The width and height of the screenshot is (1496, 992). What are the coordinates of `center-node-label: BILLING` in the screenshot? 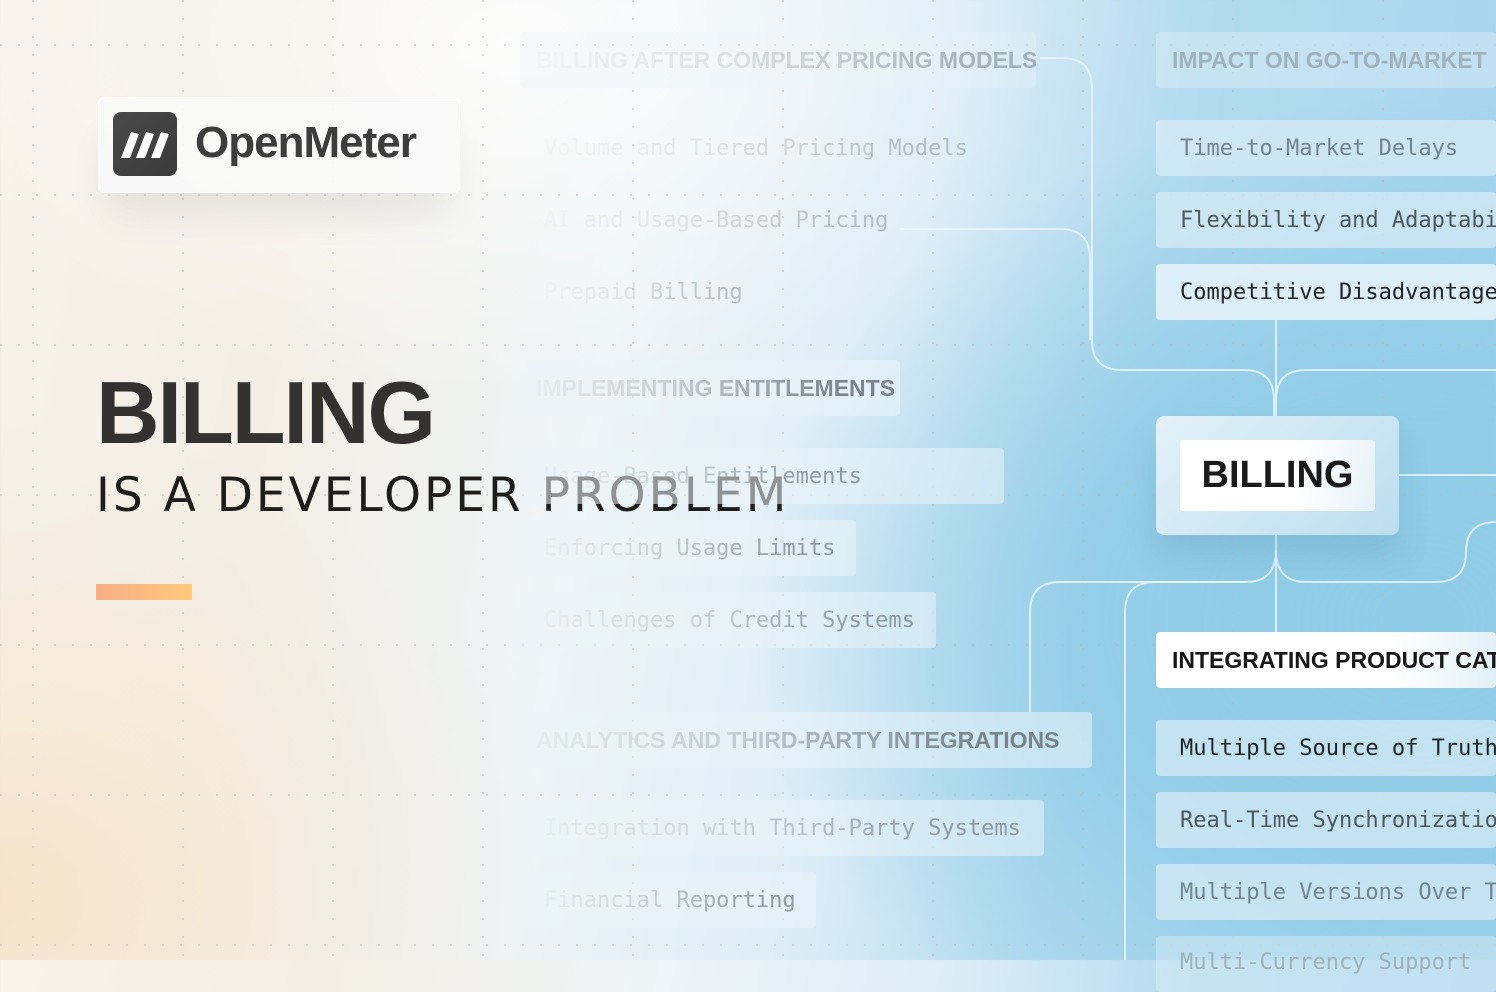 It's located at (1277, 475).